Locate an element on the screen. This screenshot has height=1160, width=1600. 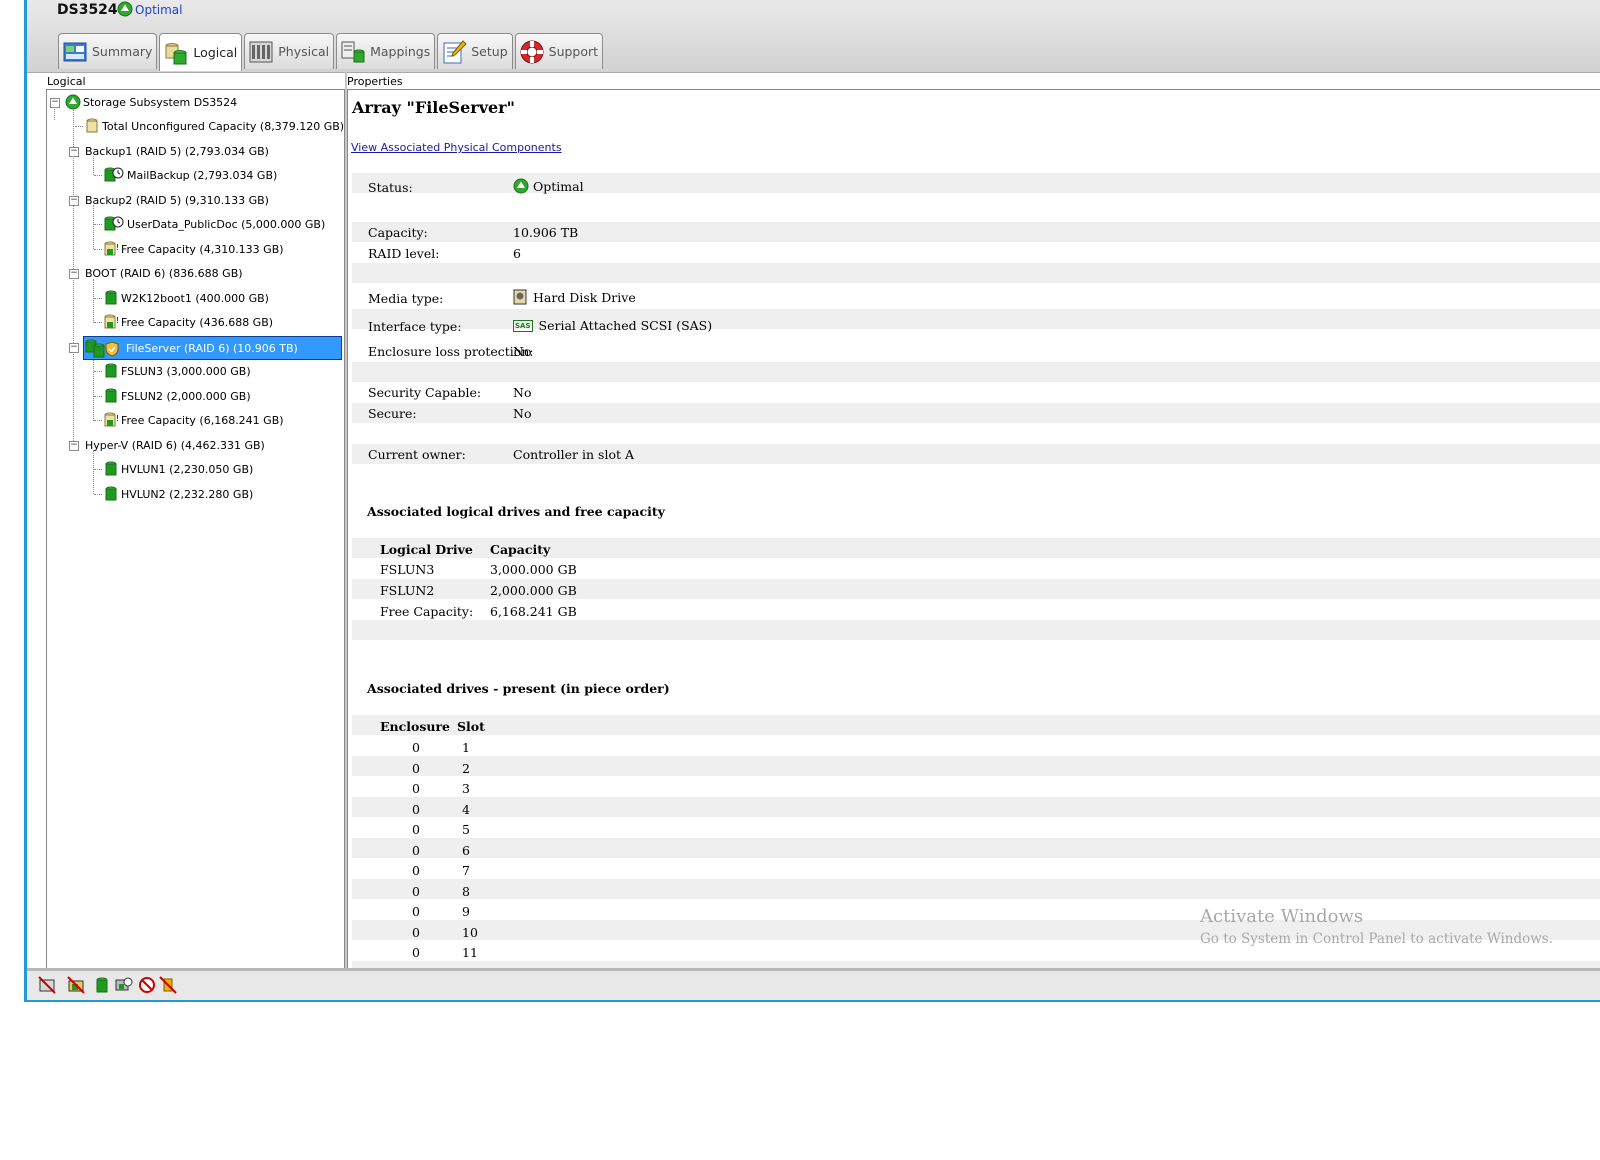
enclosure-loss-value: No is located at coordinates (522, 351).